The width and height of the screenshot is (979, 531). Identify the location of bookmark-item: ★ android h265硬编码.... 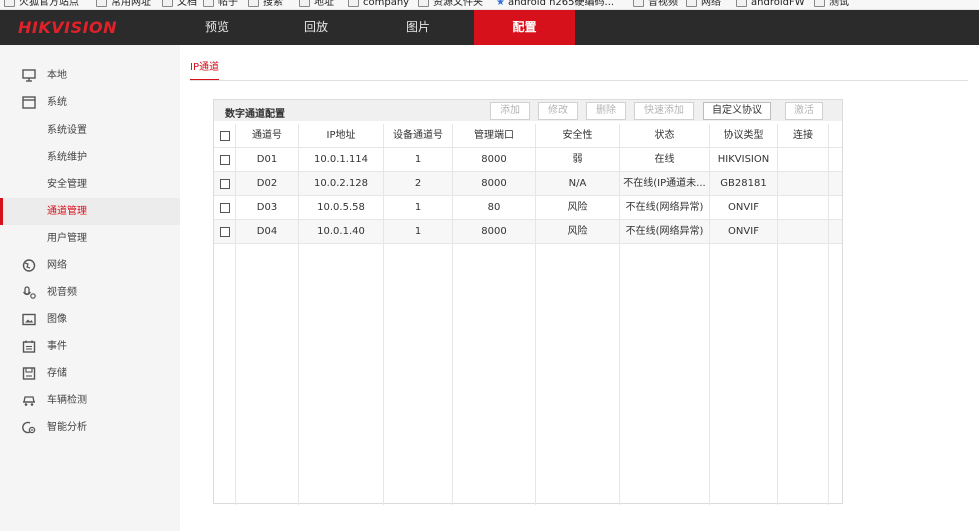
(555, 4).